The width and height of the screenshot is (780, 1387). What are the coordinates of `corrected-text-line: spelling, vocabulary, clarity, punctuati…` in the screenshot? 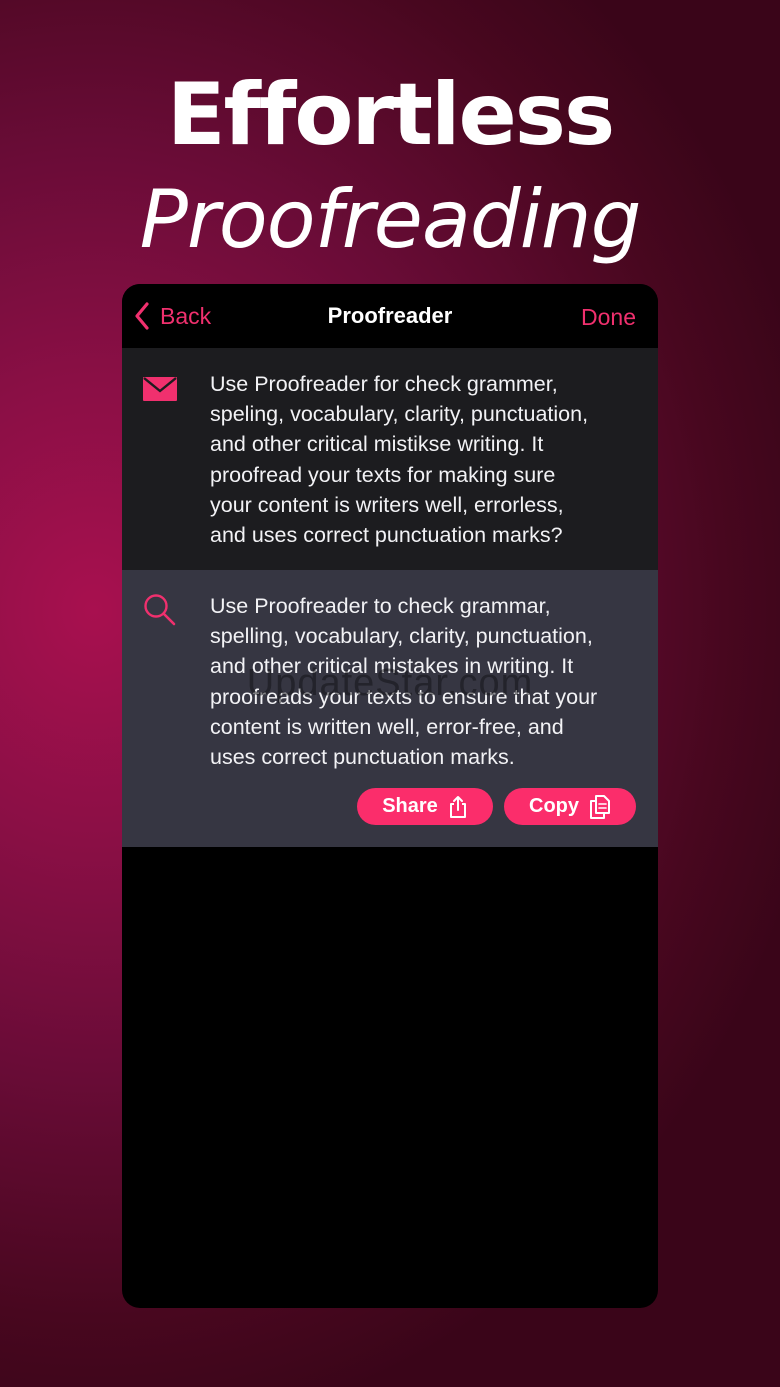 It's located at (401, 636).